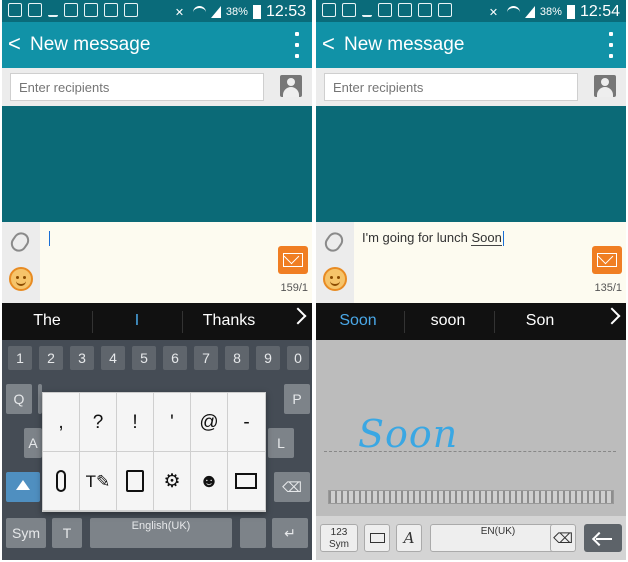 The image size is (628, 562). I want to click on settings-icon: ⚙, so click(172, 481).